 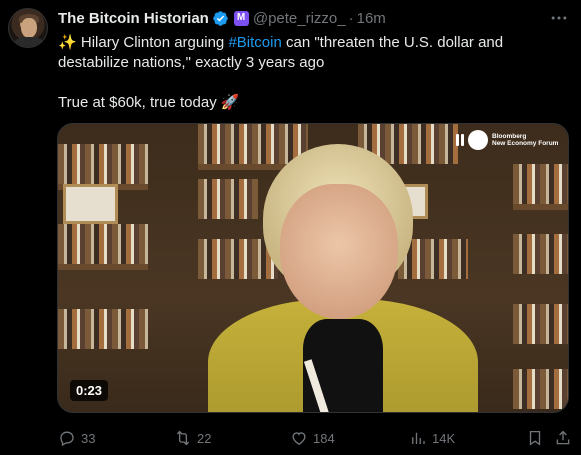 I want to click on tweet-text-part: Hilary Clinton arguing, so click(x=152, y=42).